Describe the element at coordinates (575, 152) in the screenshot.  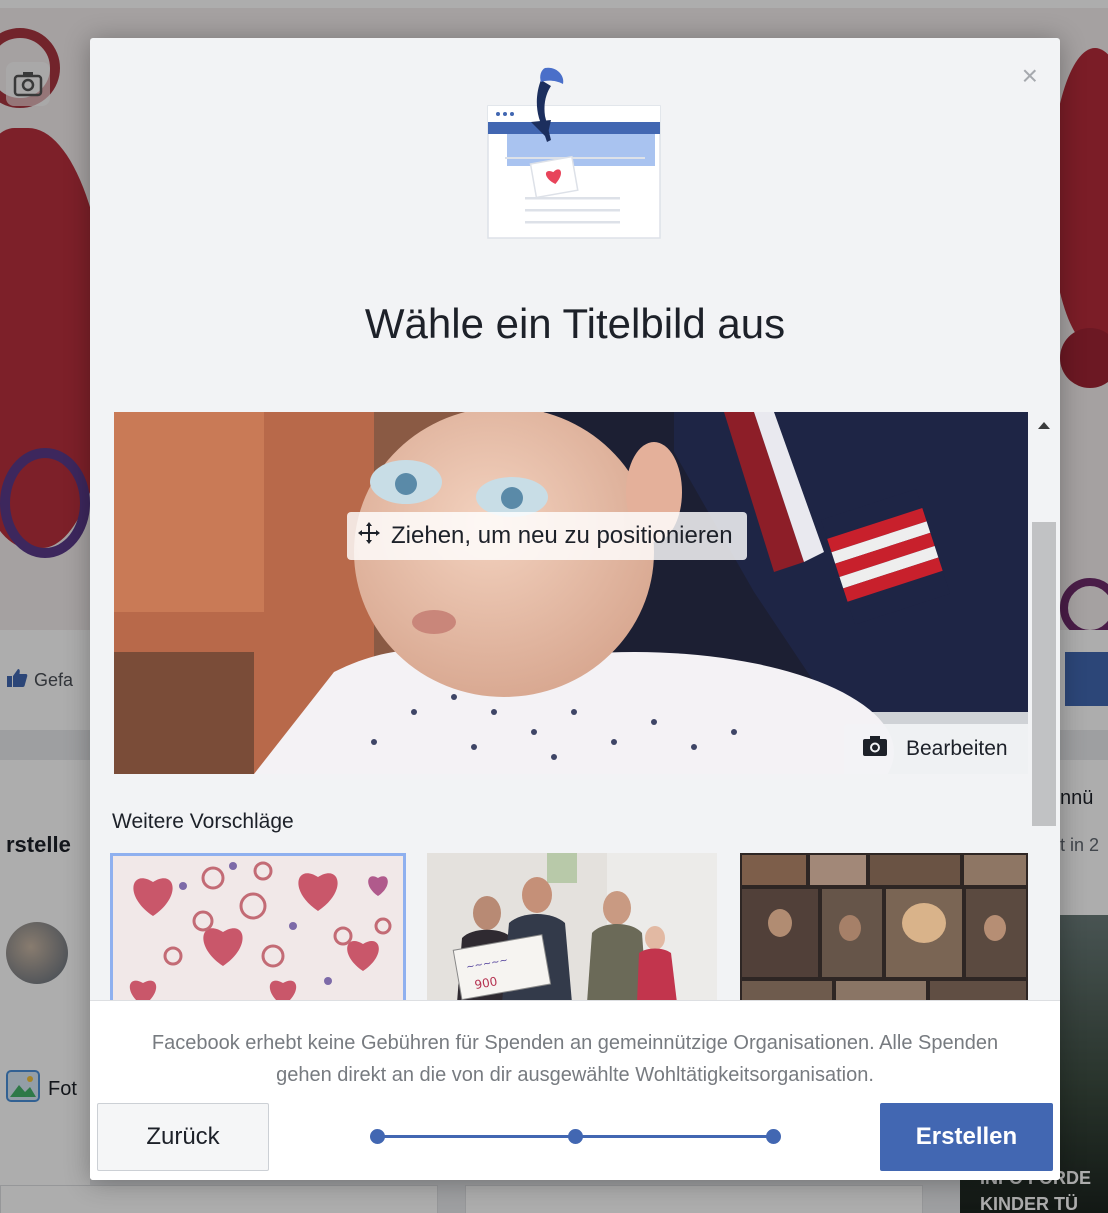
I see `cover-illustration` at that location.